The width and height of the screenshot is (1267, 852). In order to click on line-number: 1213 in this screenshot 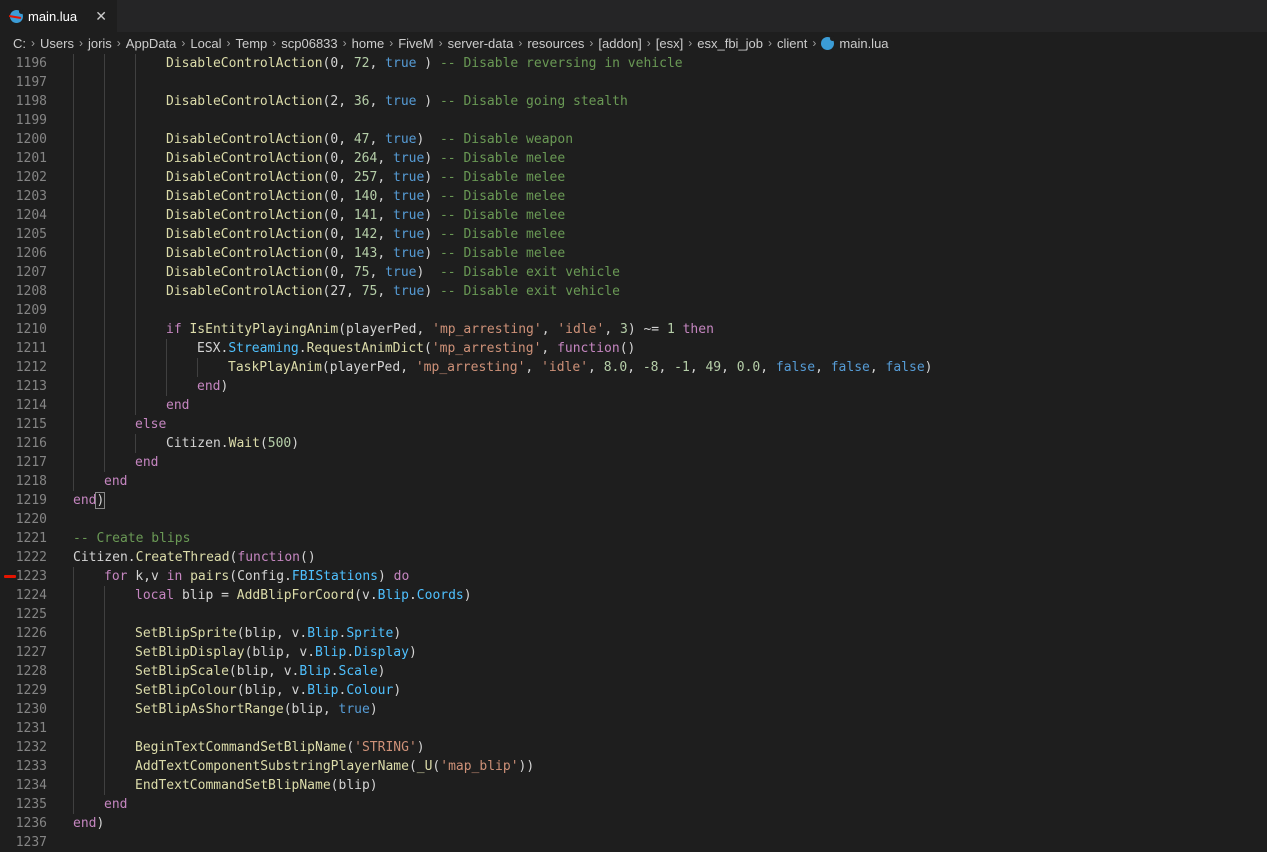, I will do `click(23, 386)`.